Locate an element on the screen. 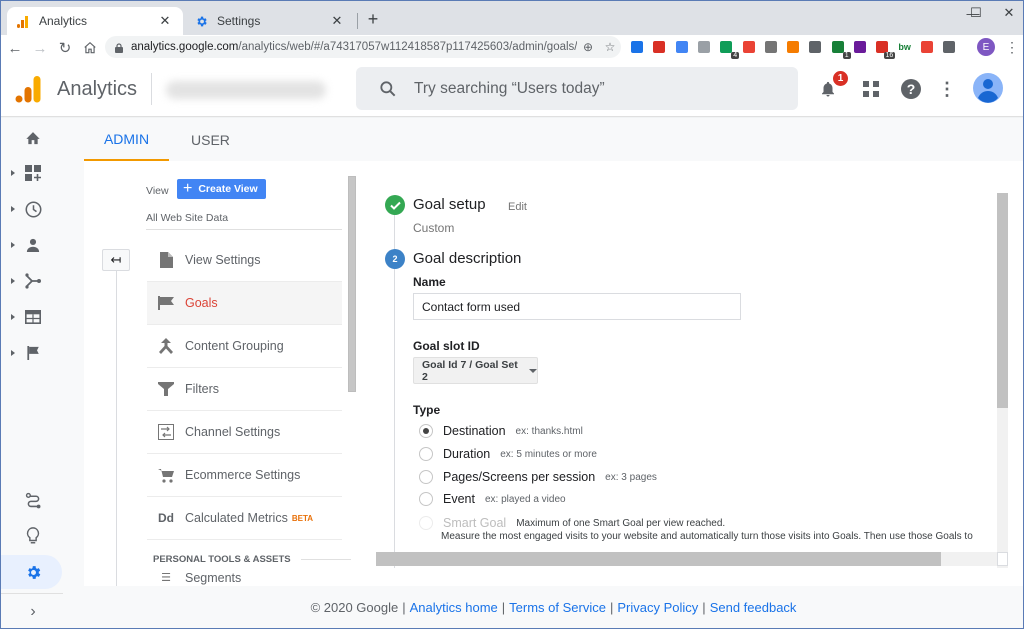  back-button: ← is located at coordinates (15, 48).